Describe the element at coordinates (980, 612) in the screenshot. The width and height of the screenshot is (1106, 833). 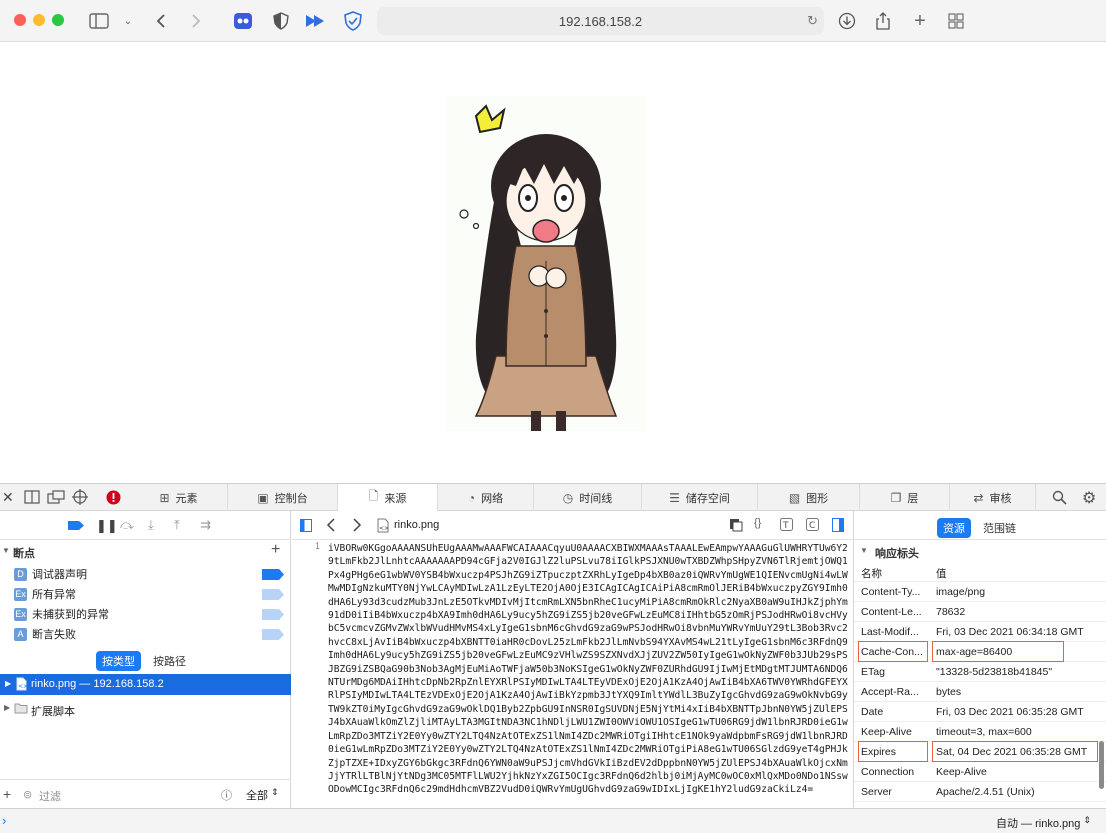
I see `header-row: Content-Le... 78632` at that location.